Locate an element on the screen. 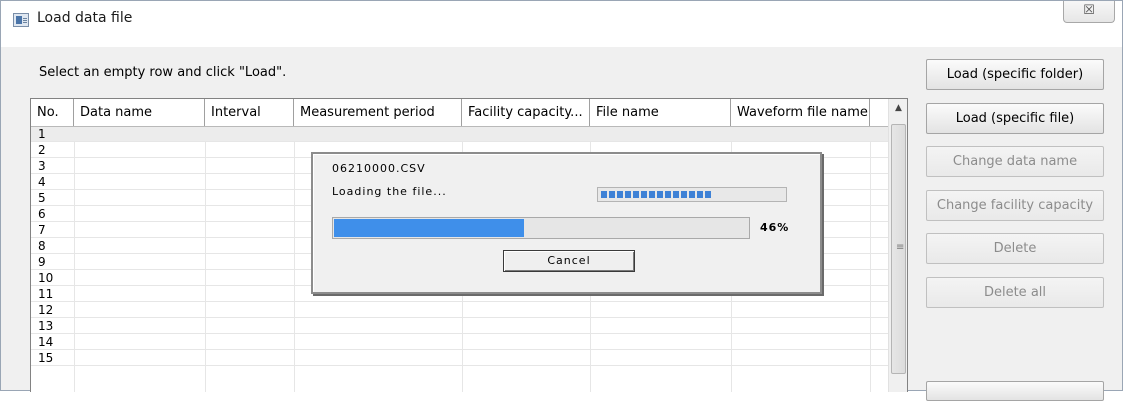 The height and width of the screenshot is (401, 1123). activity-indicator-fill is located at coordinates (656, 194).